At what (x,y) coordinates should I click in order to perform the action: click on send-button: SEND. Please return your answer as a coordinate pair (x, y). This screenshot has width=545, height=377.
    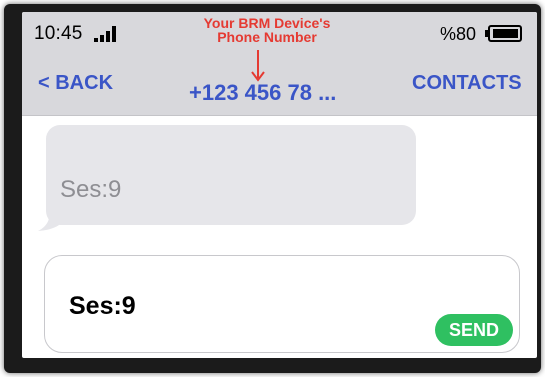
    Looking at the image, I should click on (474, 330).